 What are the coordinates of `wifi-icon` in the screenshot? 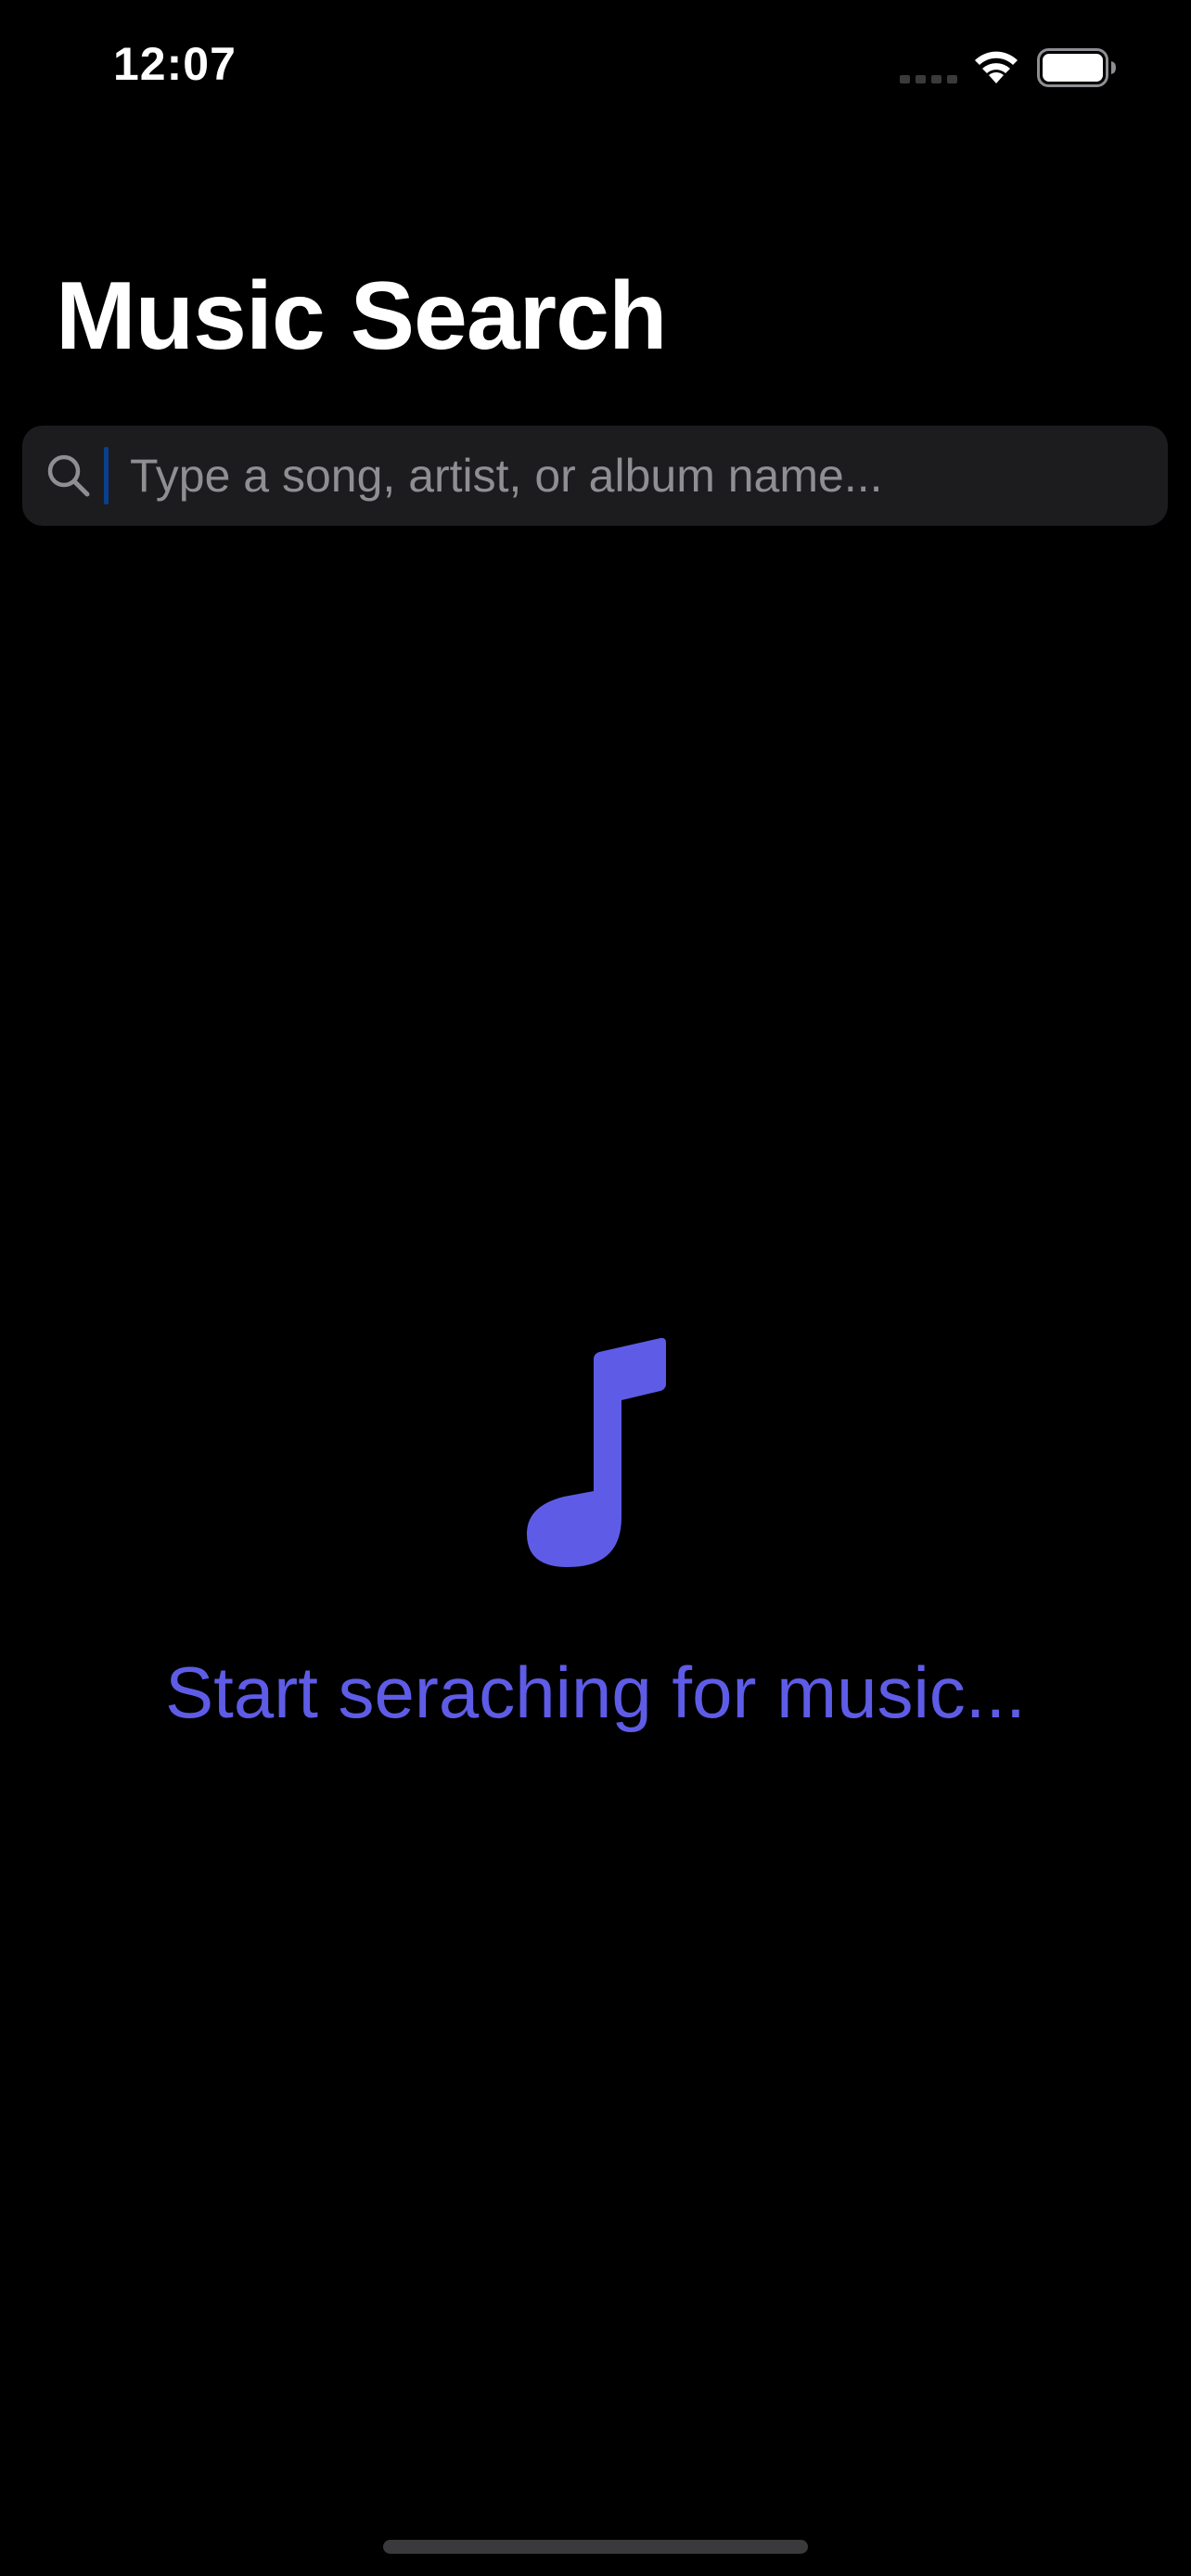 It's located at (996, 67).